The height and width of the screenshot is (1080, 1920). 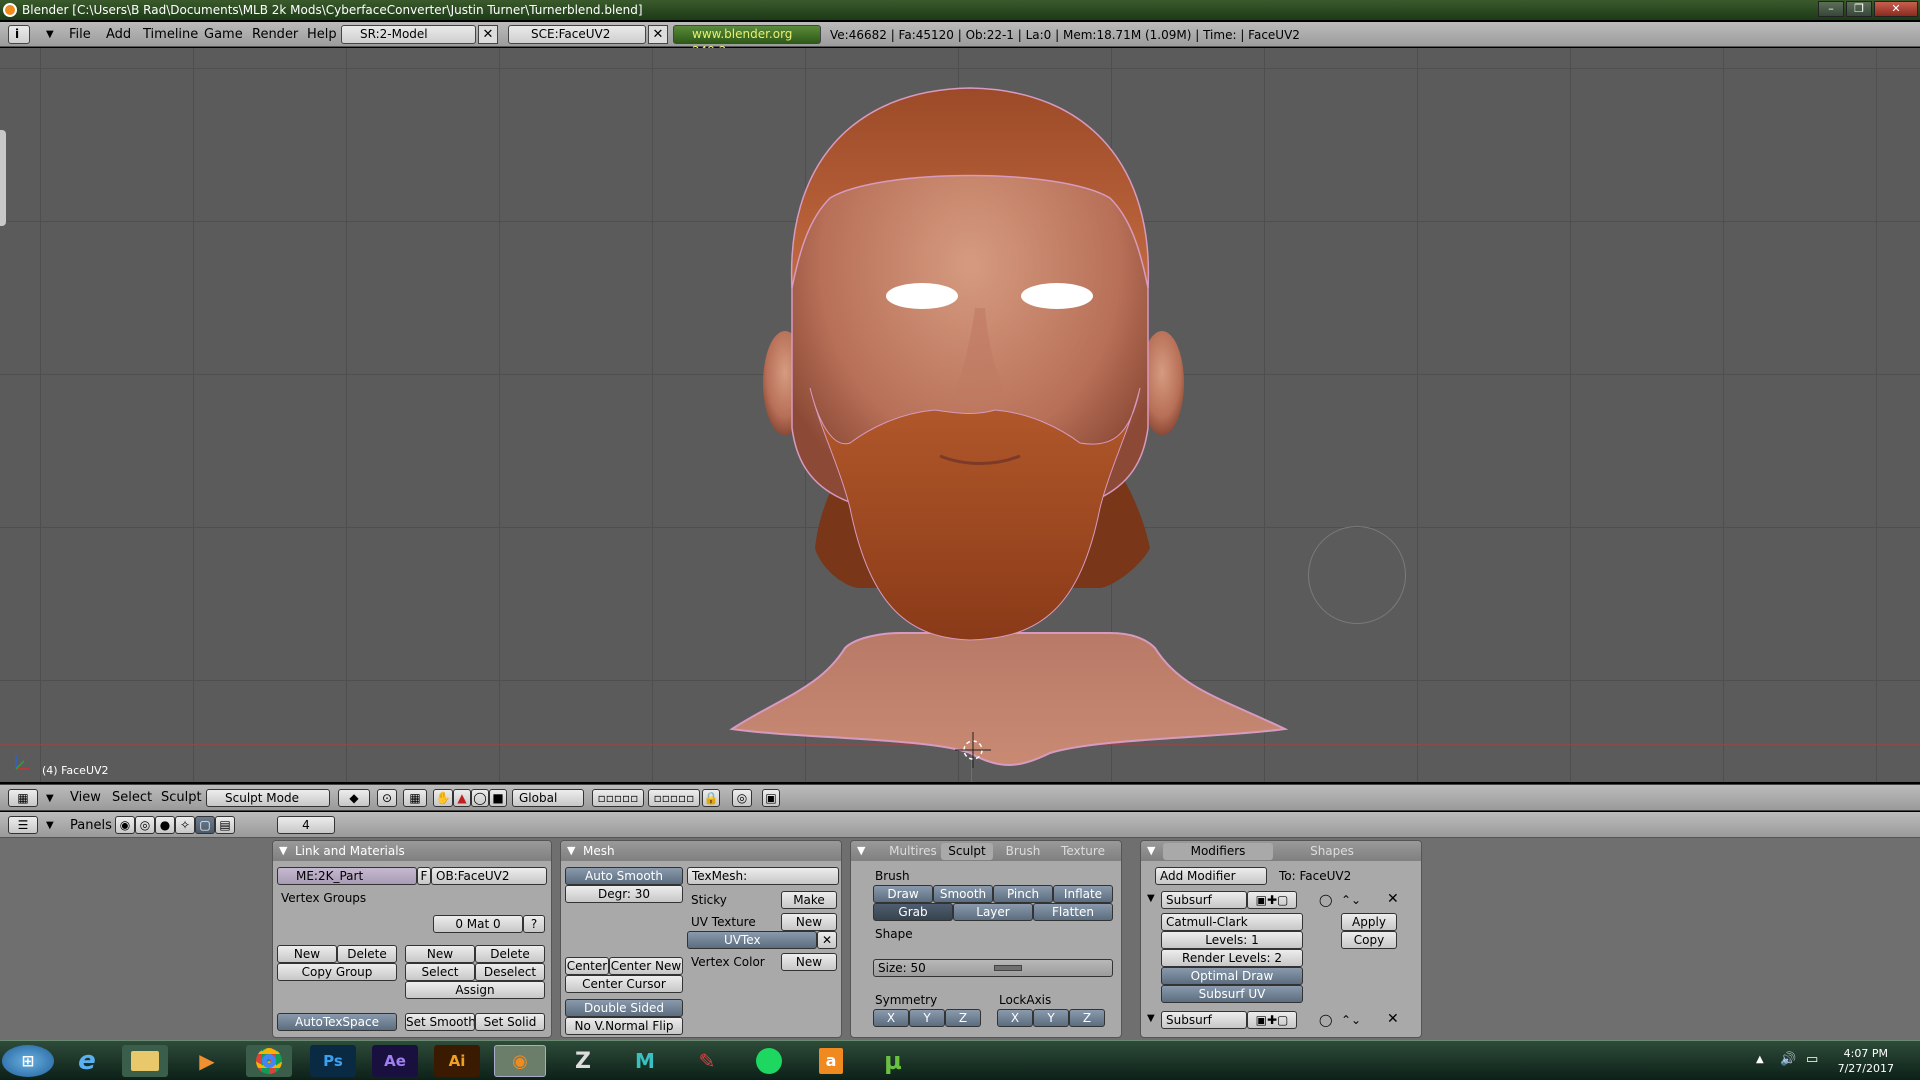 What do you see at coordinates (440, 972) in the screenshot?
I see `select-material-button: Select` at bounding box center [440, 972].